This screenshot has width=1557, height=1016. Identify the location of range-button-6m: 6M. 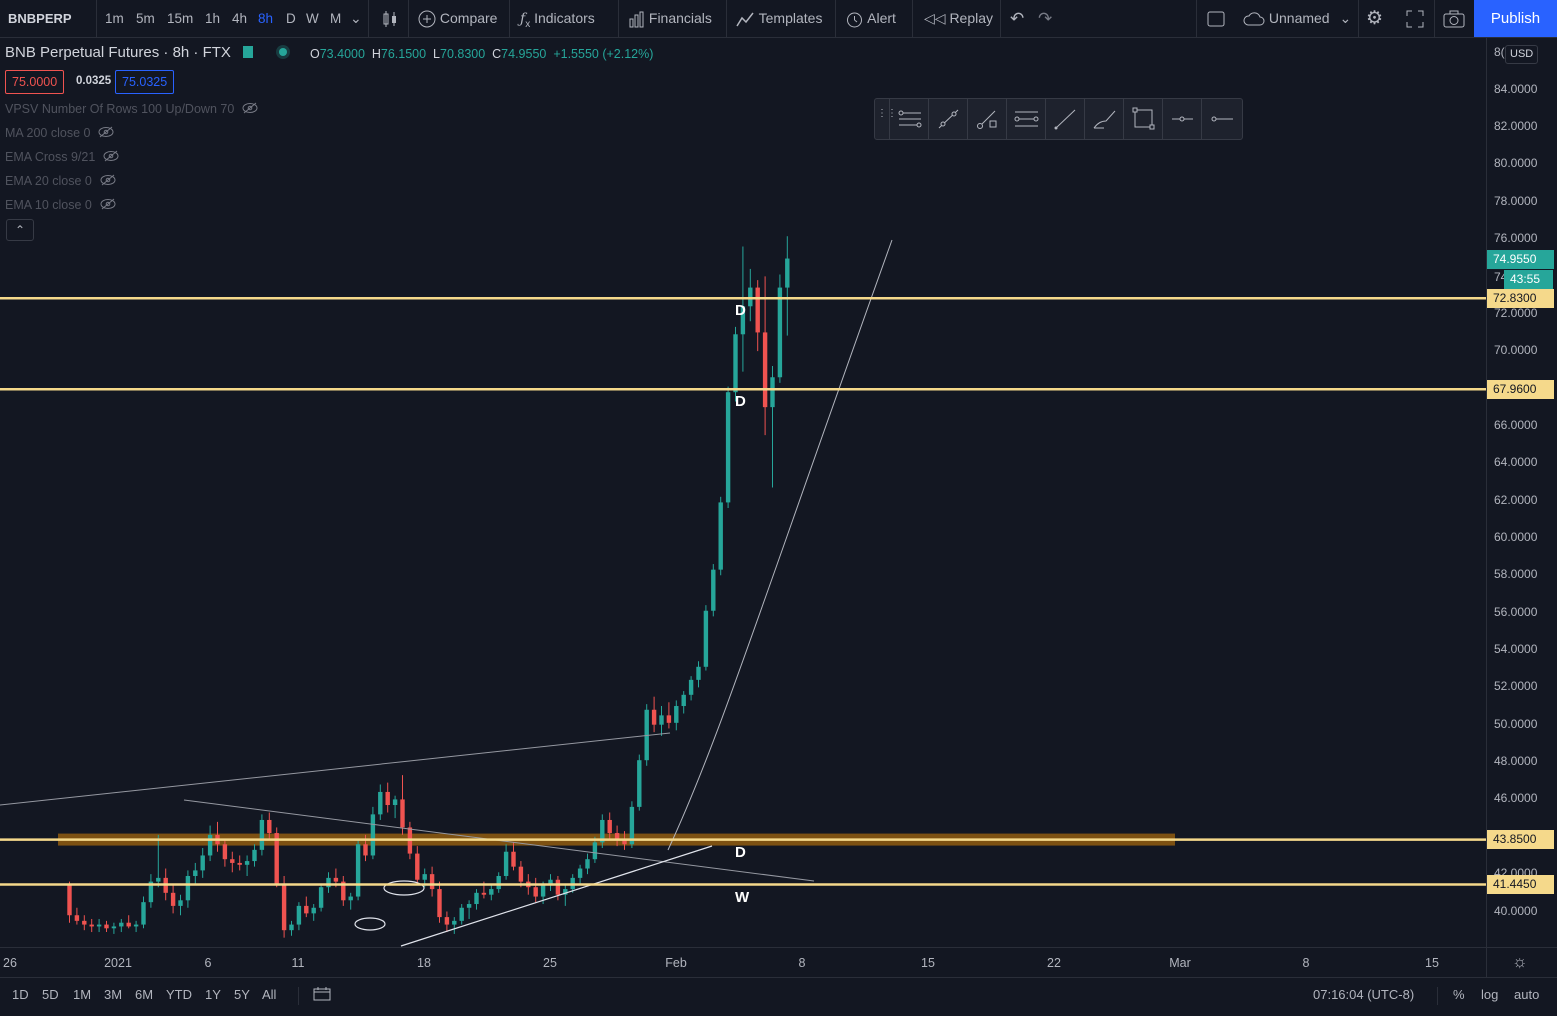
(144, 994).